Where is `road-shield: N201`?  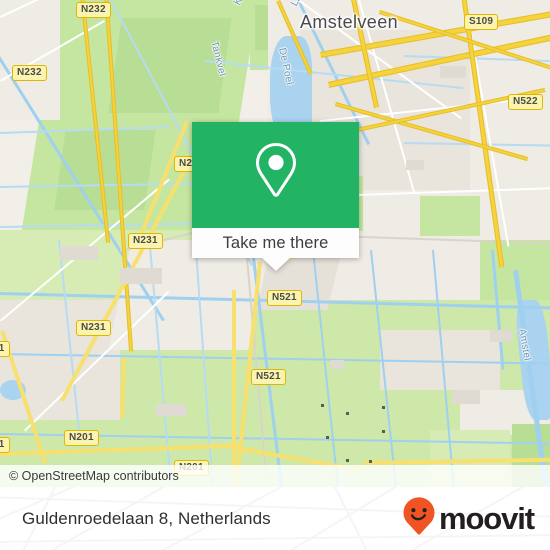 road-shield: N201 is located at coordinates (81, 438).